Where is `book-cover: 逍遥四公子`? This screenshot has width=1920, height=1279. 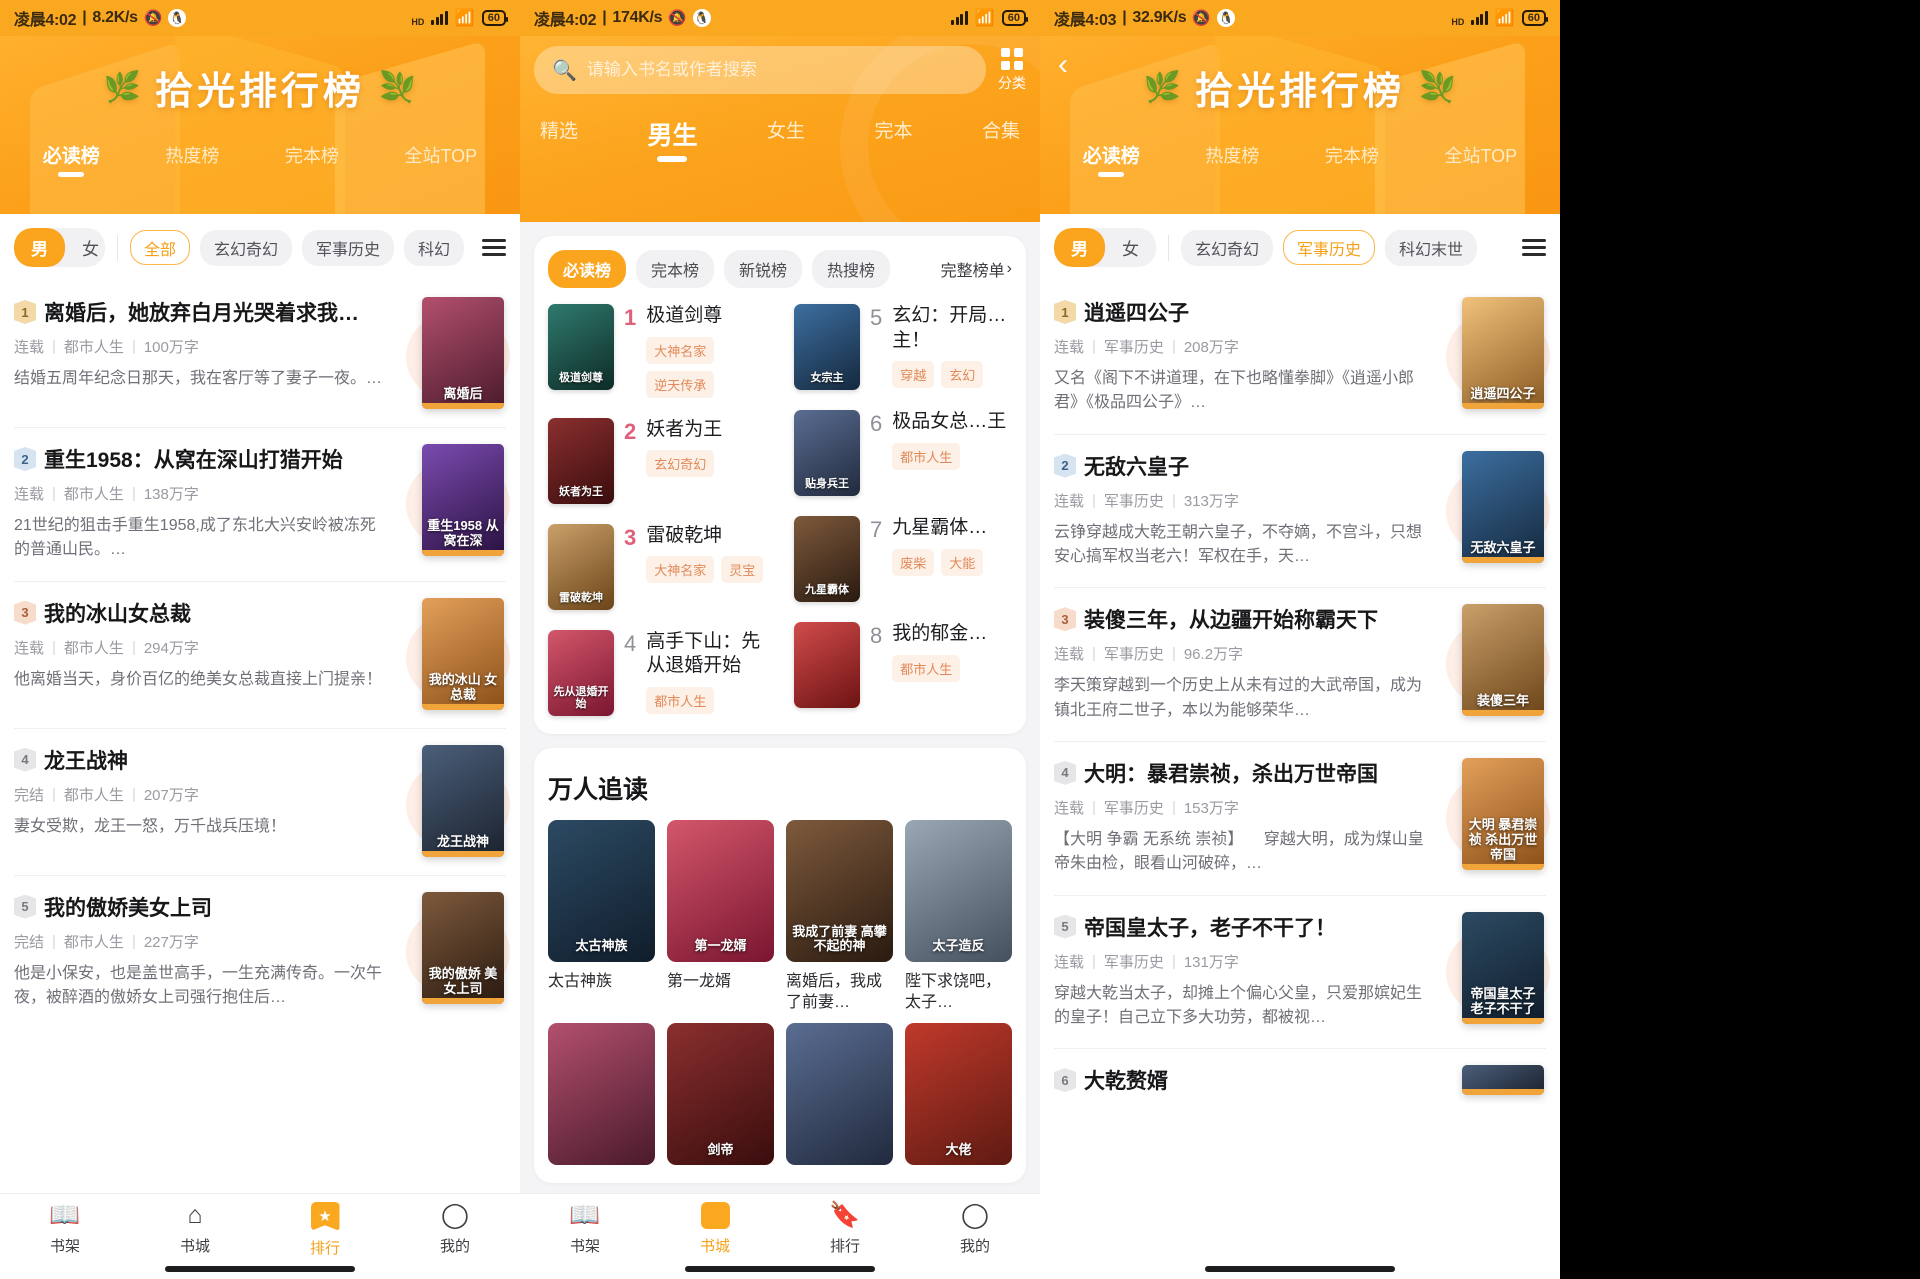
book-cover: 逍遥四公子 is located at coordinates (1503, 353).